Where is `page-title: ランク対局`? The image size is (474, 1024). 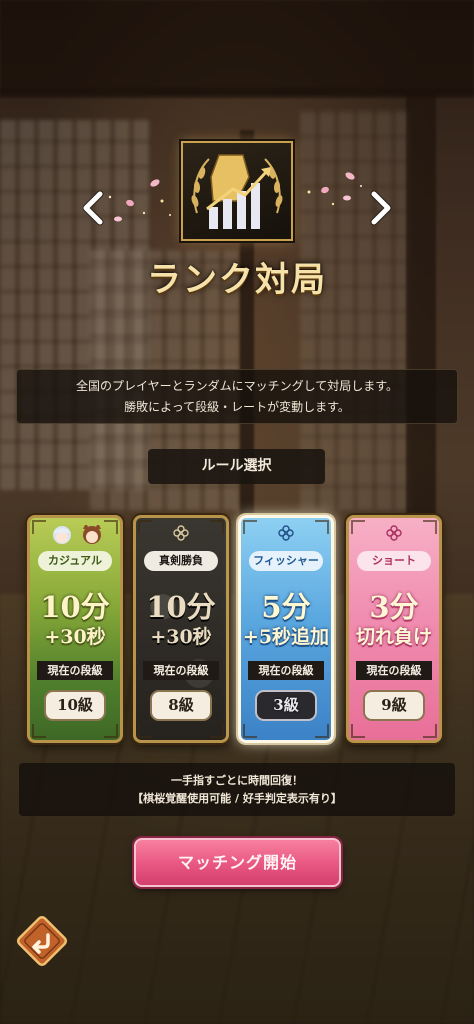
page-title: ランク対局 is located at coordinates (237, 280).